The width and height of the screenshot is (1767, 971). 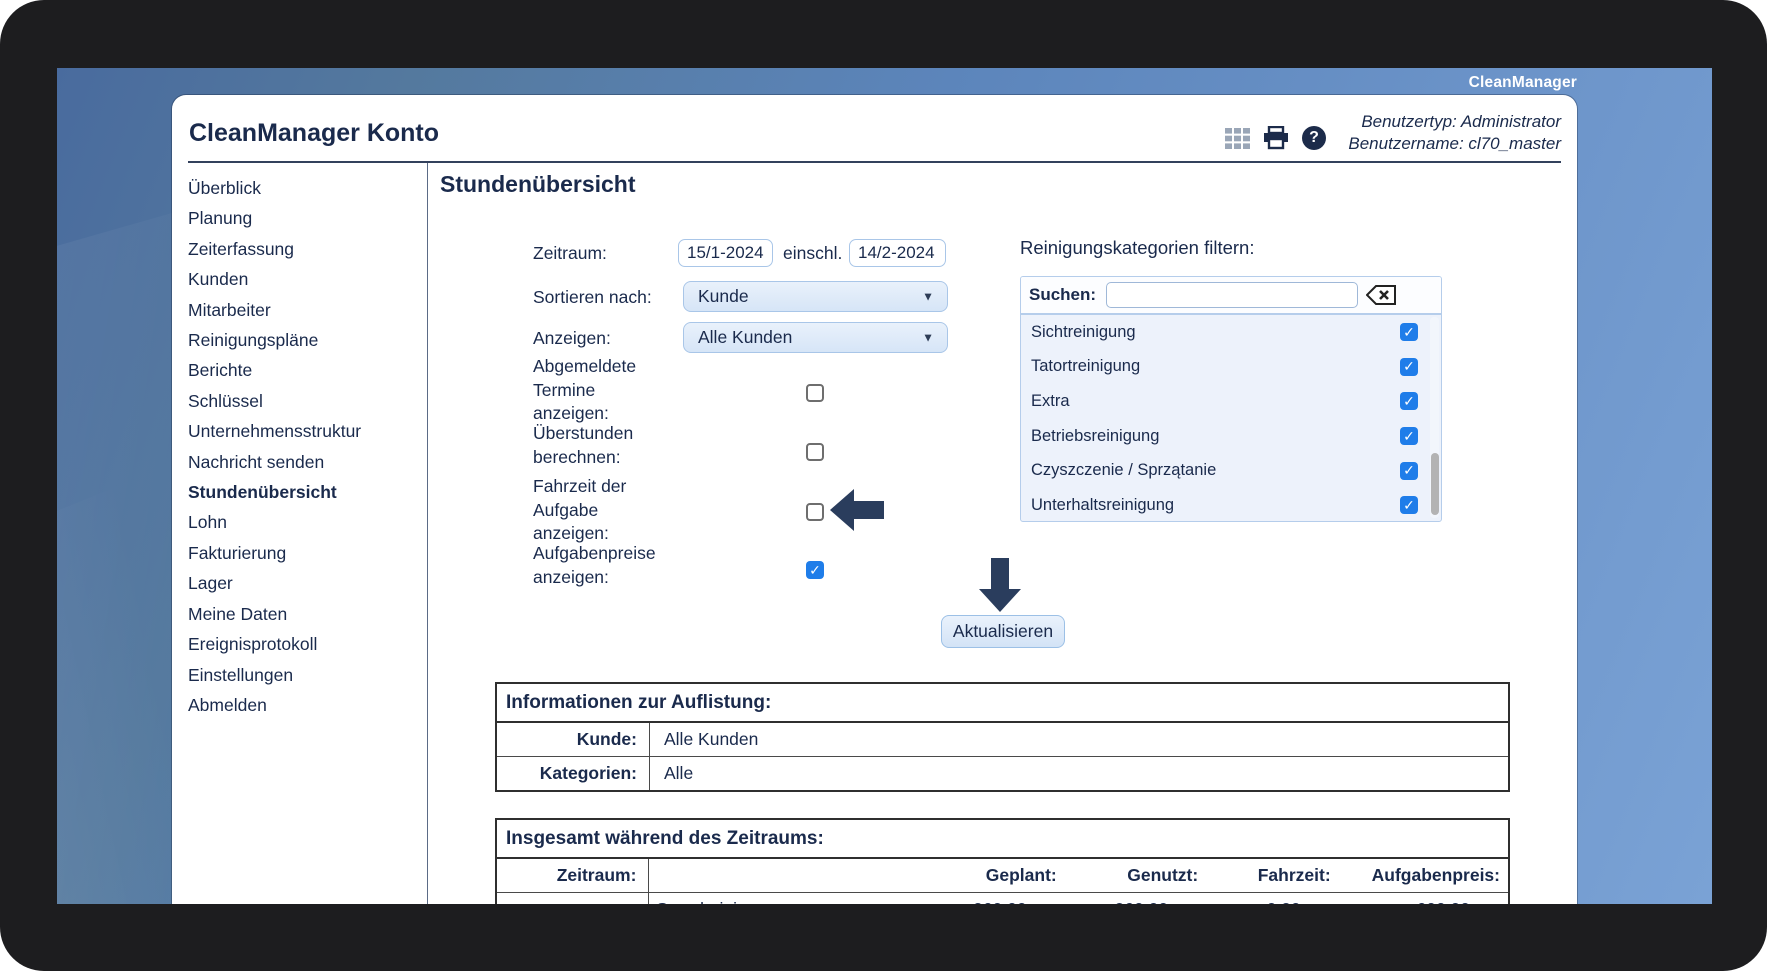 I want to click on browser-brand-label: CleanManager, so click(x=1522, y=82).